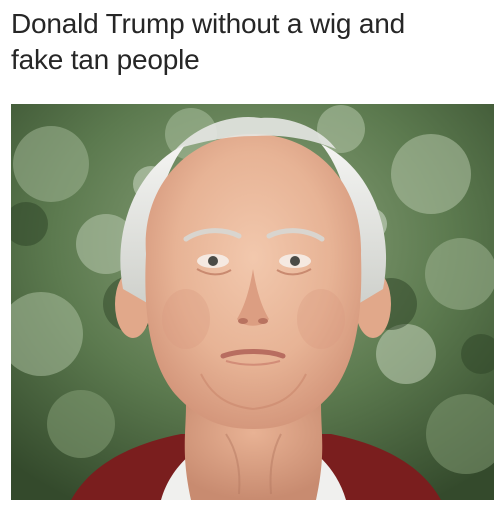 This screenshot has height=522, width=500. Describe the element at coordinates (213, 261) in the screenshot. I see `left-pupil` at that location.